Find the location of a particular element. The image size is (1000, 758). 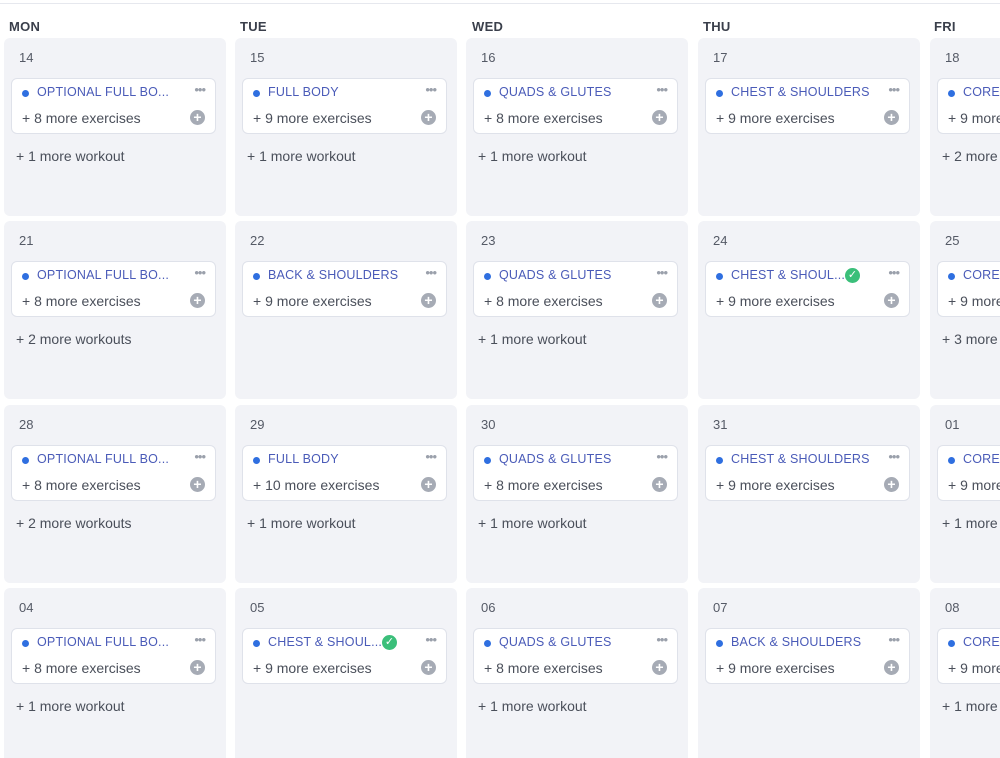

day-cell: 25 CORE + 9 more + 3 more is located at coordinates (965, 310).